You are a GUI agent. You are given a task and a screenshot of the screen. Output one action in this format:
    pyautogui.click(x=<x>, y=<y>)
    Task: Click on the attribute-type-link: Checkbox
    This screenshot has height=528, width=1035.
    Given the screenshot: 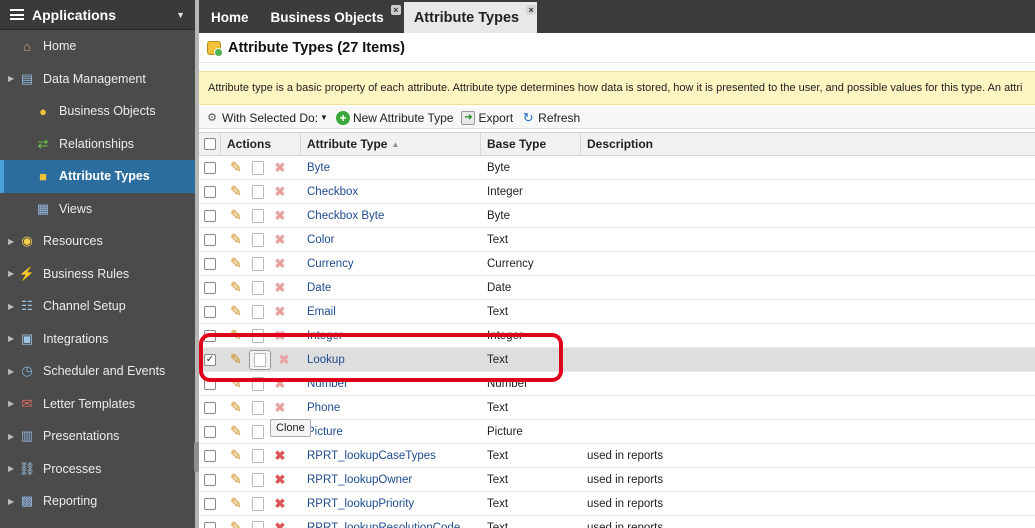 What is the action you would take?
    pyautogui.click(x=332, y=192)
    